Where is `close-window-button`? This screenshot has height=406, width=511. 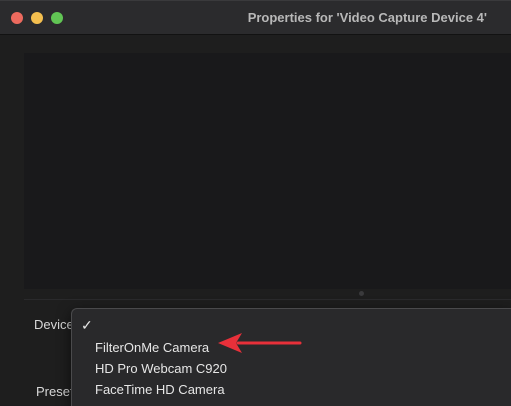
close-window-button is located at coordinates (17, 18).